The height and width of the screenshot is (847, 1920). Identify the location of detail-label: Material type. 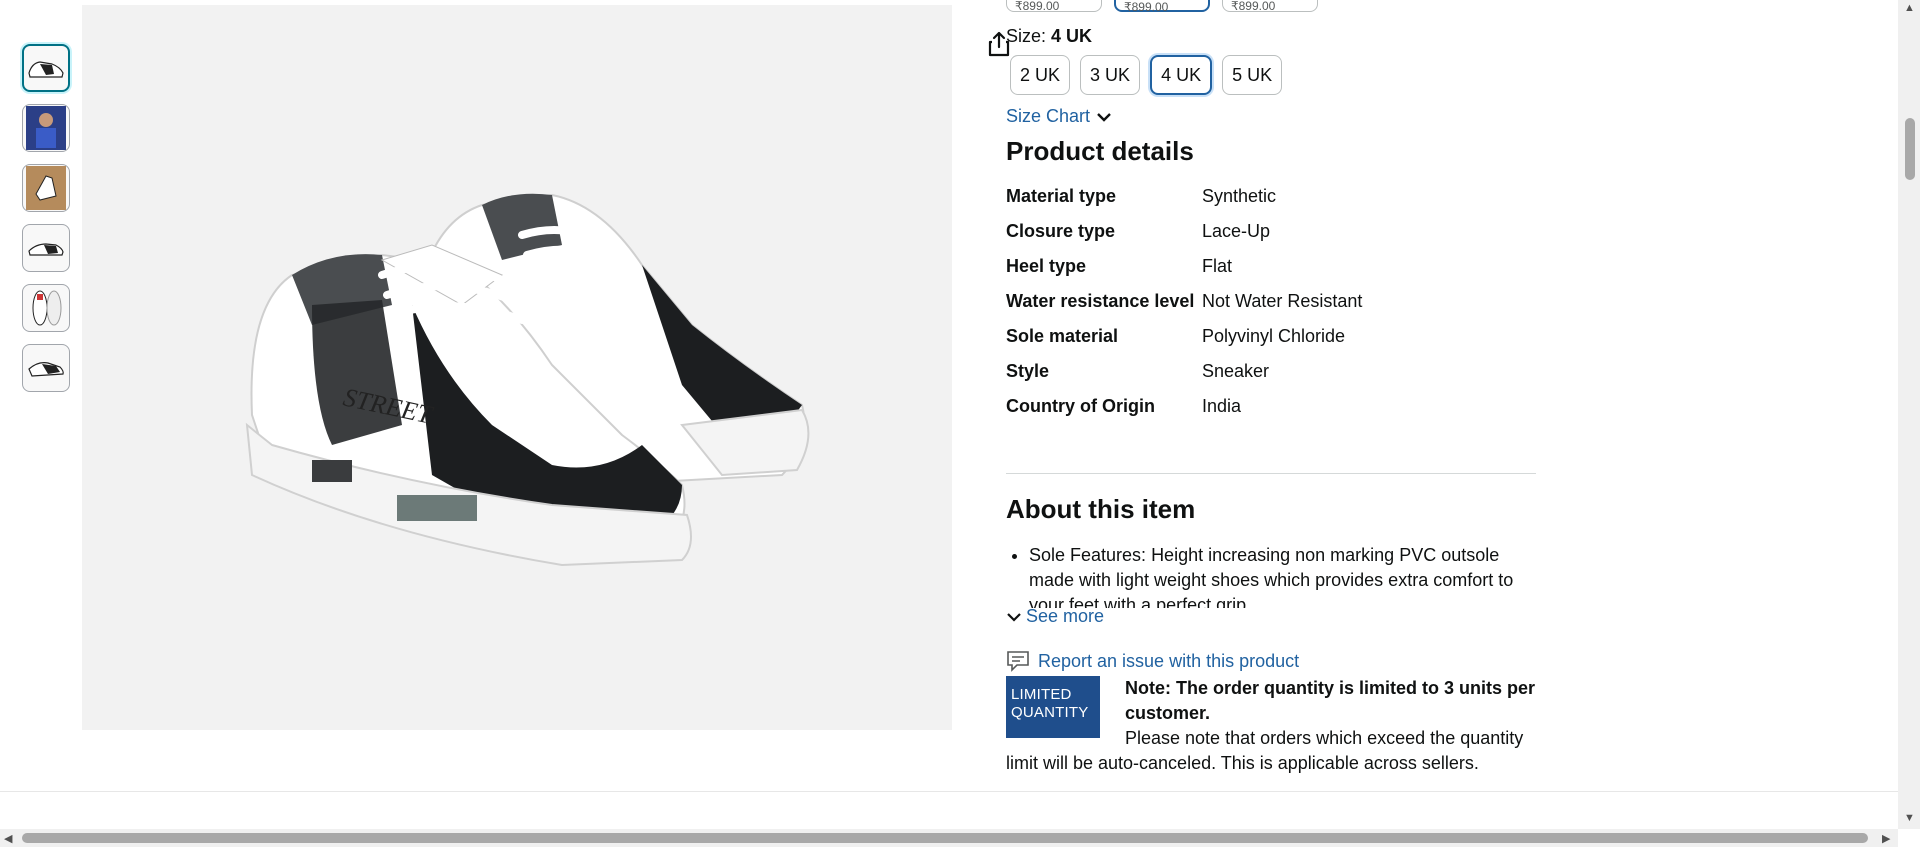
(1061, 196).